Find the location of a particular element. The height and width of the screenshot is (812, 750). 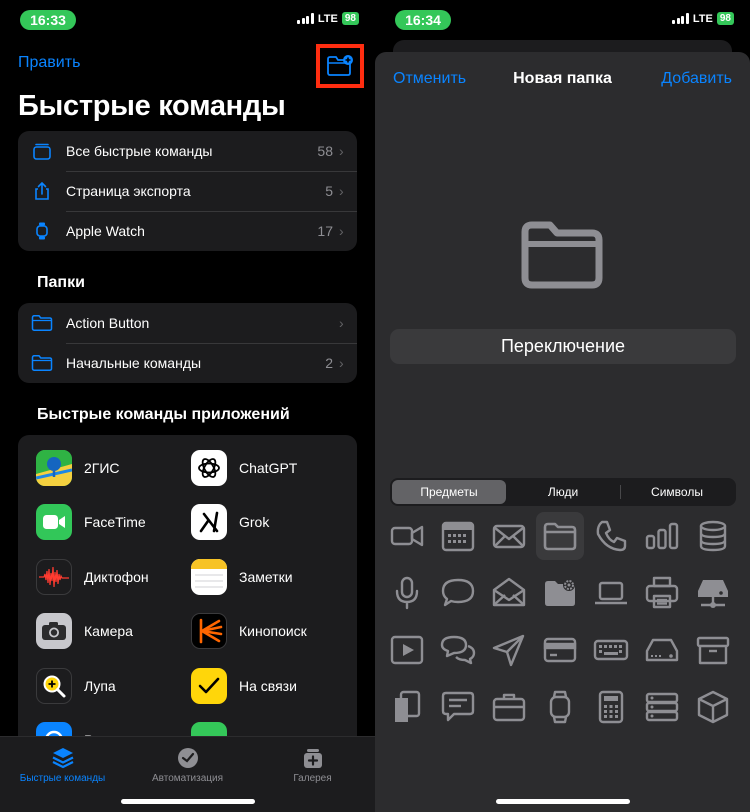

tab-gallery: Галерея is located at coordinates (312, 763).